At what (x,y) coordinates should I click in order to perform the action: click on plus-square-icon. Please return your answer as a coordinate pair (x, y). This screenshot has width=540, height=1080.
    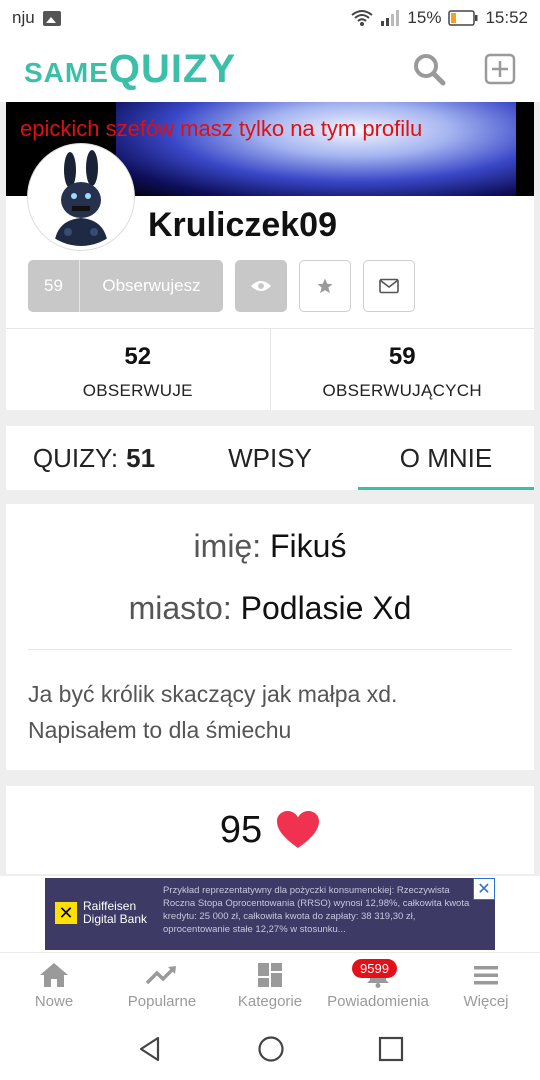
    Looking at the image, I should click on (500, 69).